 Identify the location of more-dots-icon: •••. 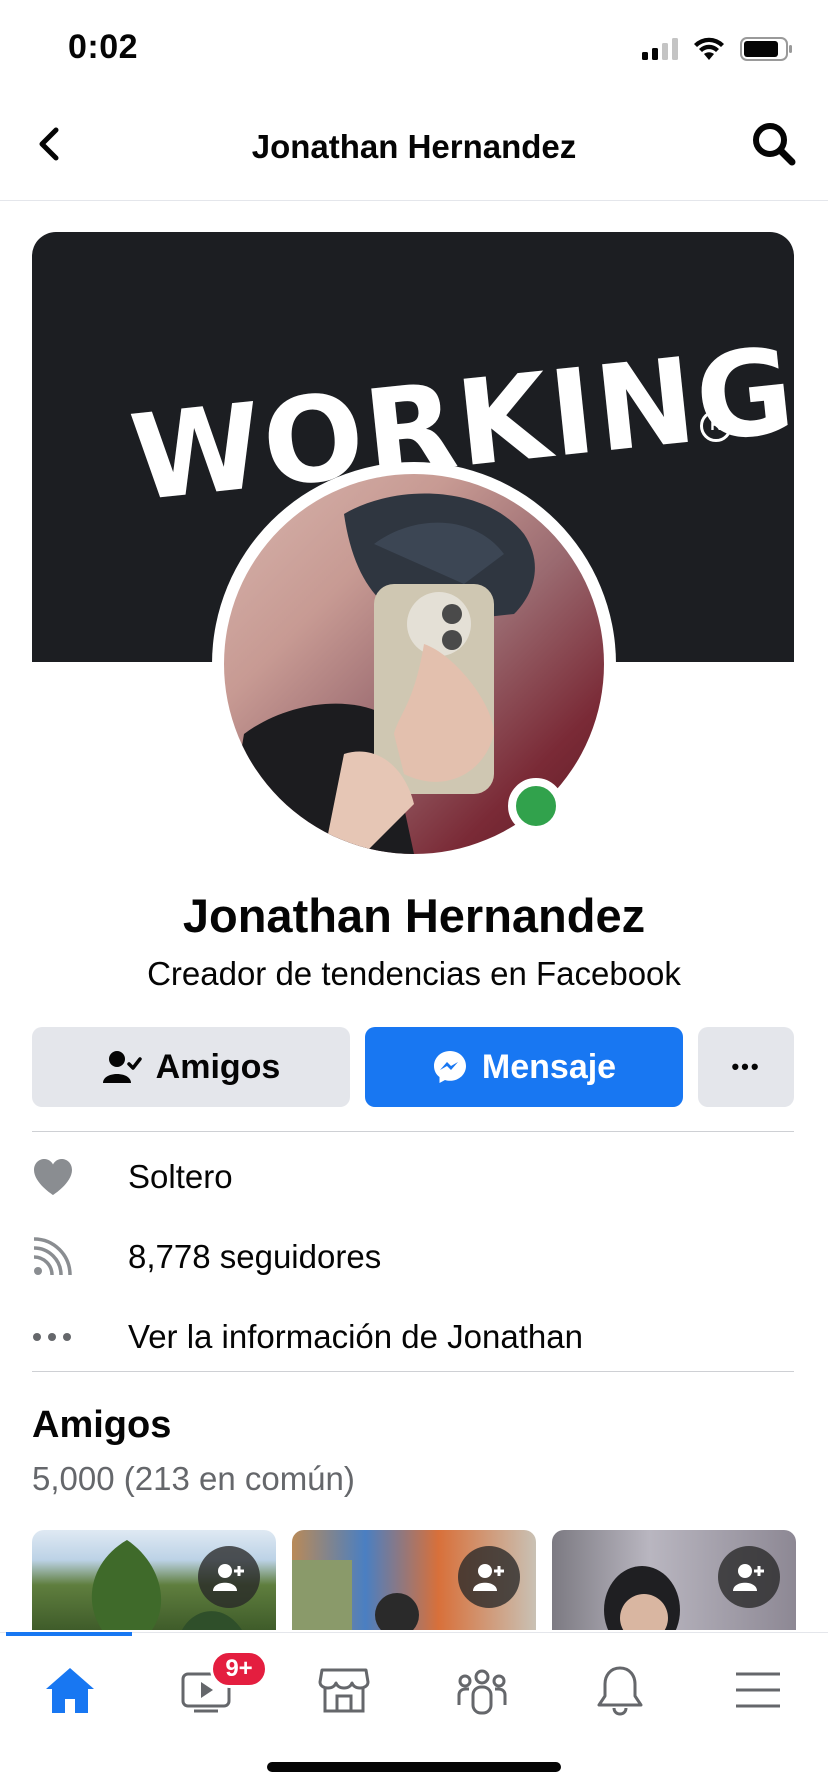
(746, 1066).